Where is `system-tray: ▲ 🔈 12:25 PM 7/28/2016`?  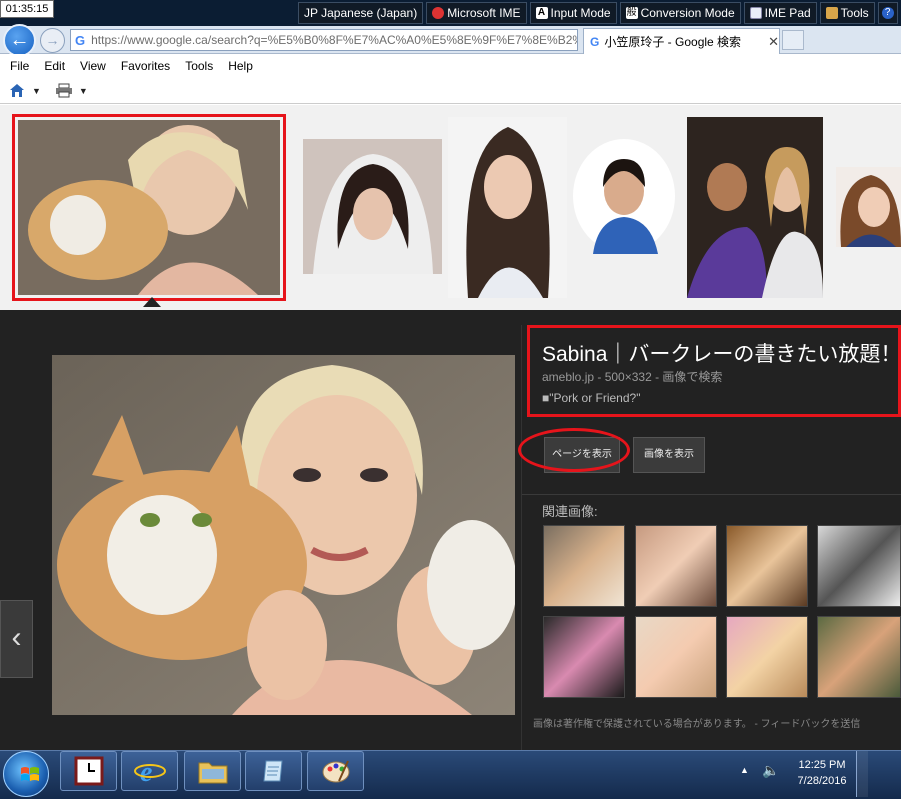
system-tray: ▲ 🔈 12:25 PM 7/28/2016 is located at coordinates (815, 775).